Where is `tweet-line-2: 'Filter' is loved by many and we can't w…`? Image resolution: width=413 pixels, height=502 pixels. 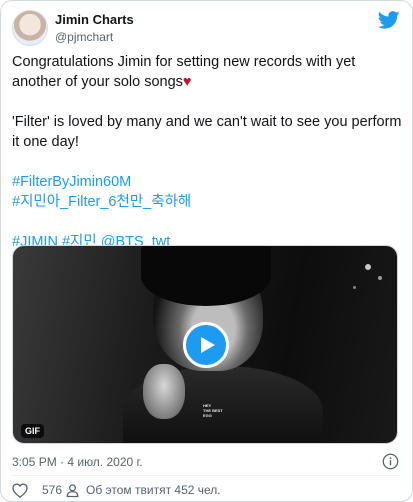
tweet-line-2: 'Filter' is loved by many and we can't w… is located at coordinates (207, 132).